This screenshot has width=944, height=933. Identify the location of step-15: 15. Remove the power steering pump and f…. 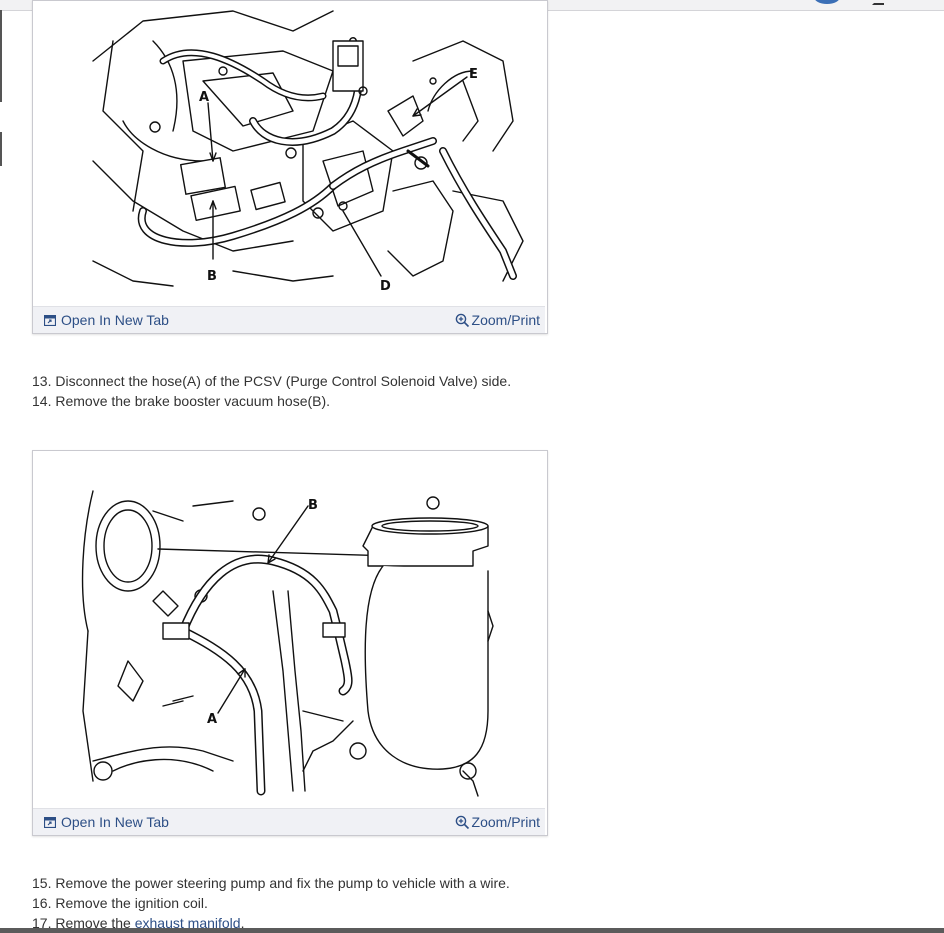
(271, 883).